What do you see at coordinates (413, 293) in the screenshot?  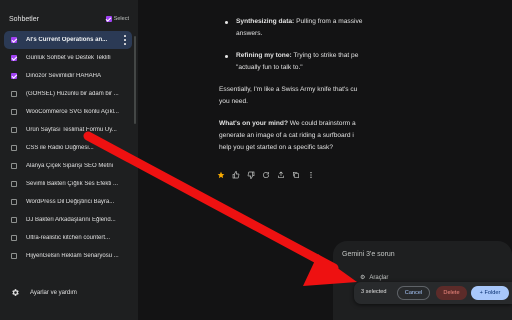 I see `cancel-button: Cancel` at bounding box center [413, 293].